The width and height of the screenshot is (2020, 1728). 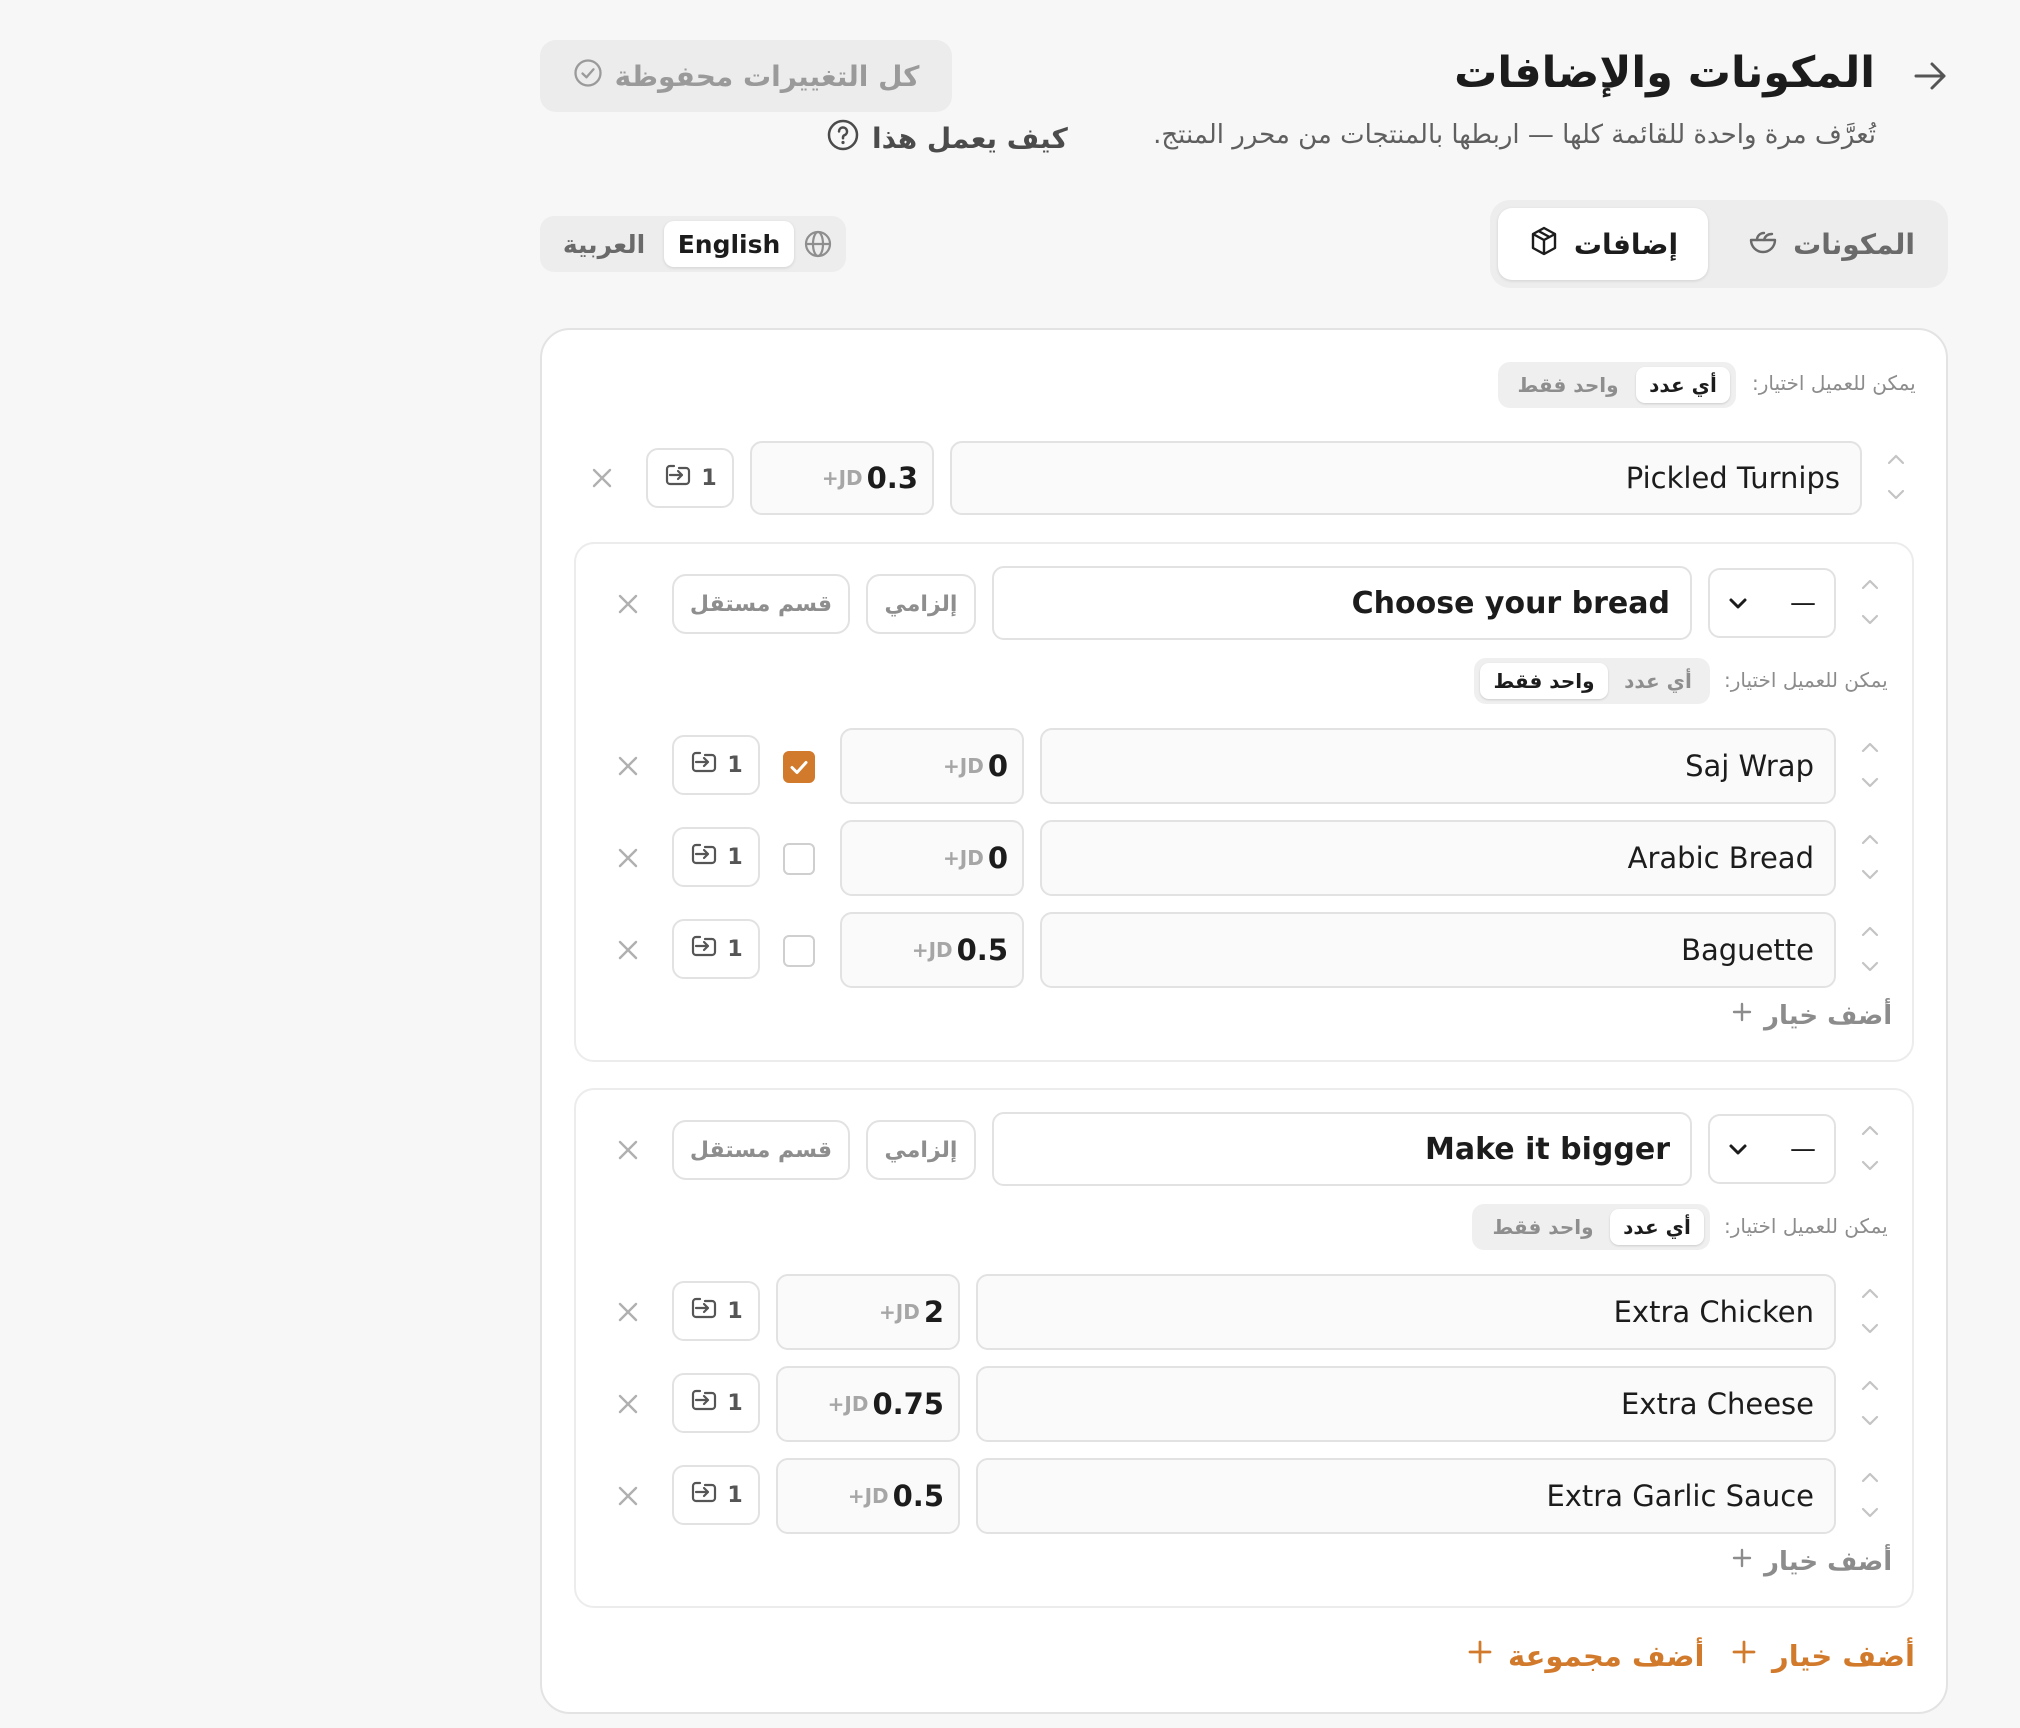 I want to click on help-icon, so click(x=843, y=138).